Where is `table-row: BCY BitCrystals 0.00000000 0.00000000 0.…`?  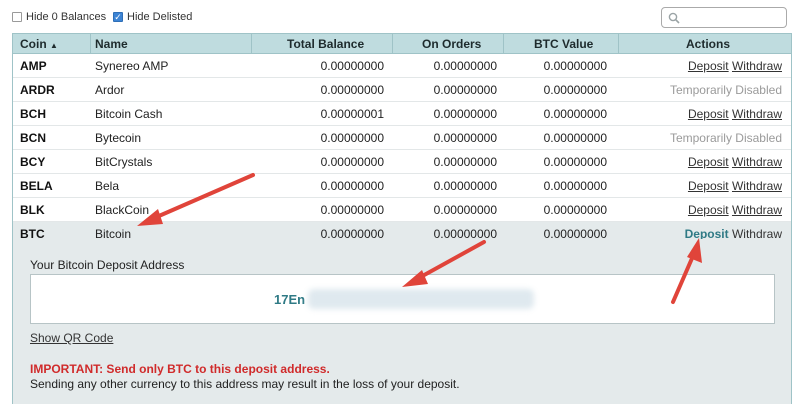 table-row: BCY BitCrystals 0.00000000 0.00000000 0.… is located at coordinates (402, 162).